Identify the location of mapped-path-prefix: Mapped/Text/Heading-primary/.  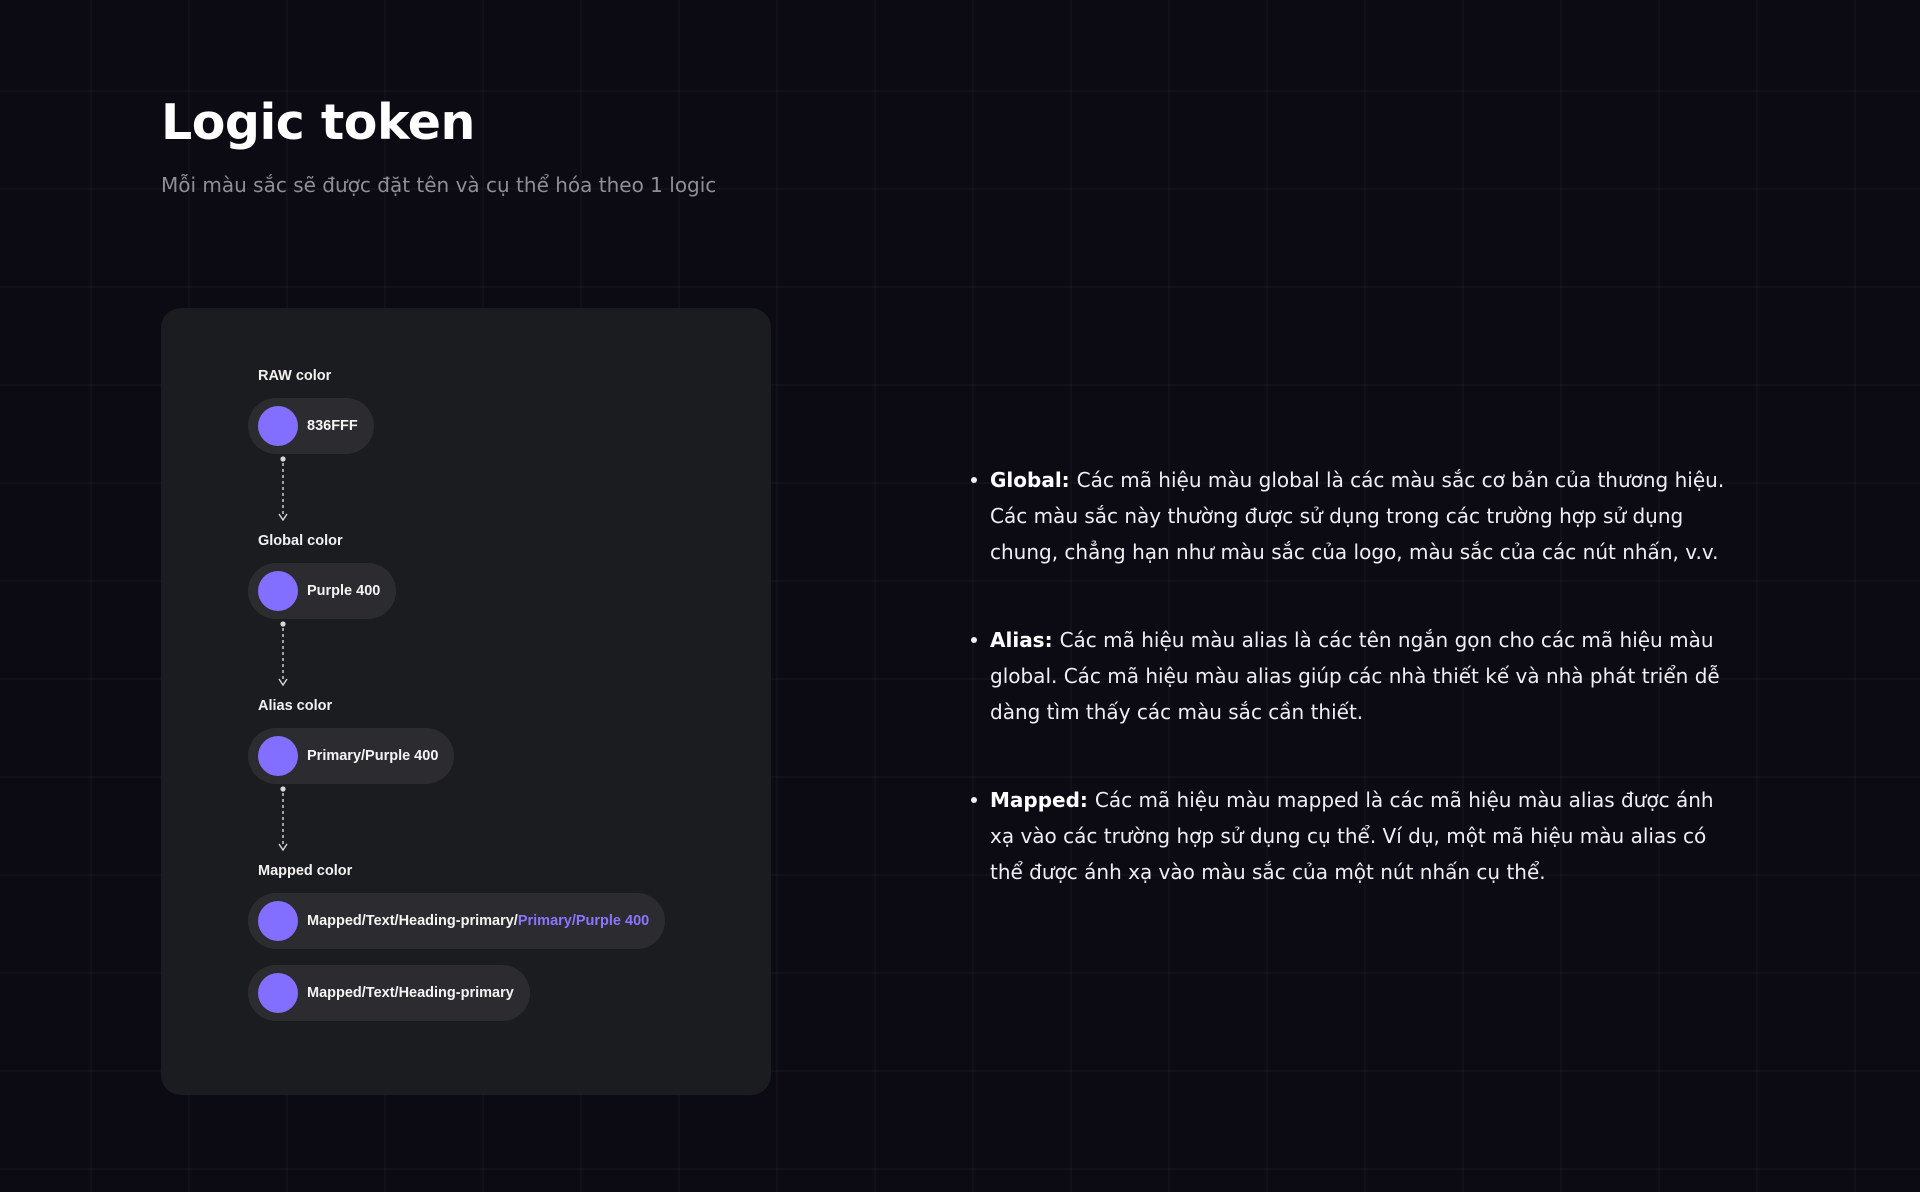
(412, 921).